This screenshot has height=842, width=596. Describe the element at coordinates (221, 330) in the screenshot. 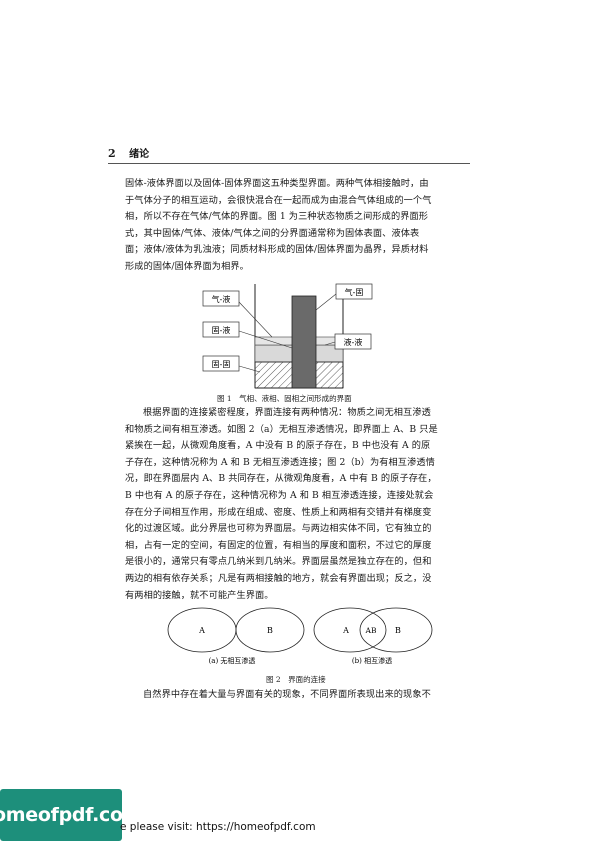

I see `svg-text: 固-液` at that location.